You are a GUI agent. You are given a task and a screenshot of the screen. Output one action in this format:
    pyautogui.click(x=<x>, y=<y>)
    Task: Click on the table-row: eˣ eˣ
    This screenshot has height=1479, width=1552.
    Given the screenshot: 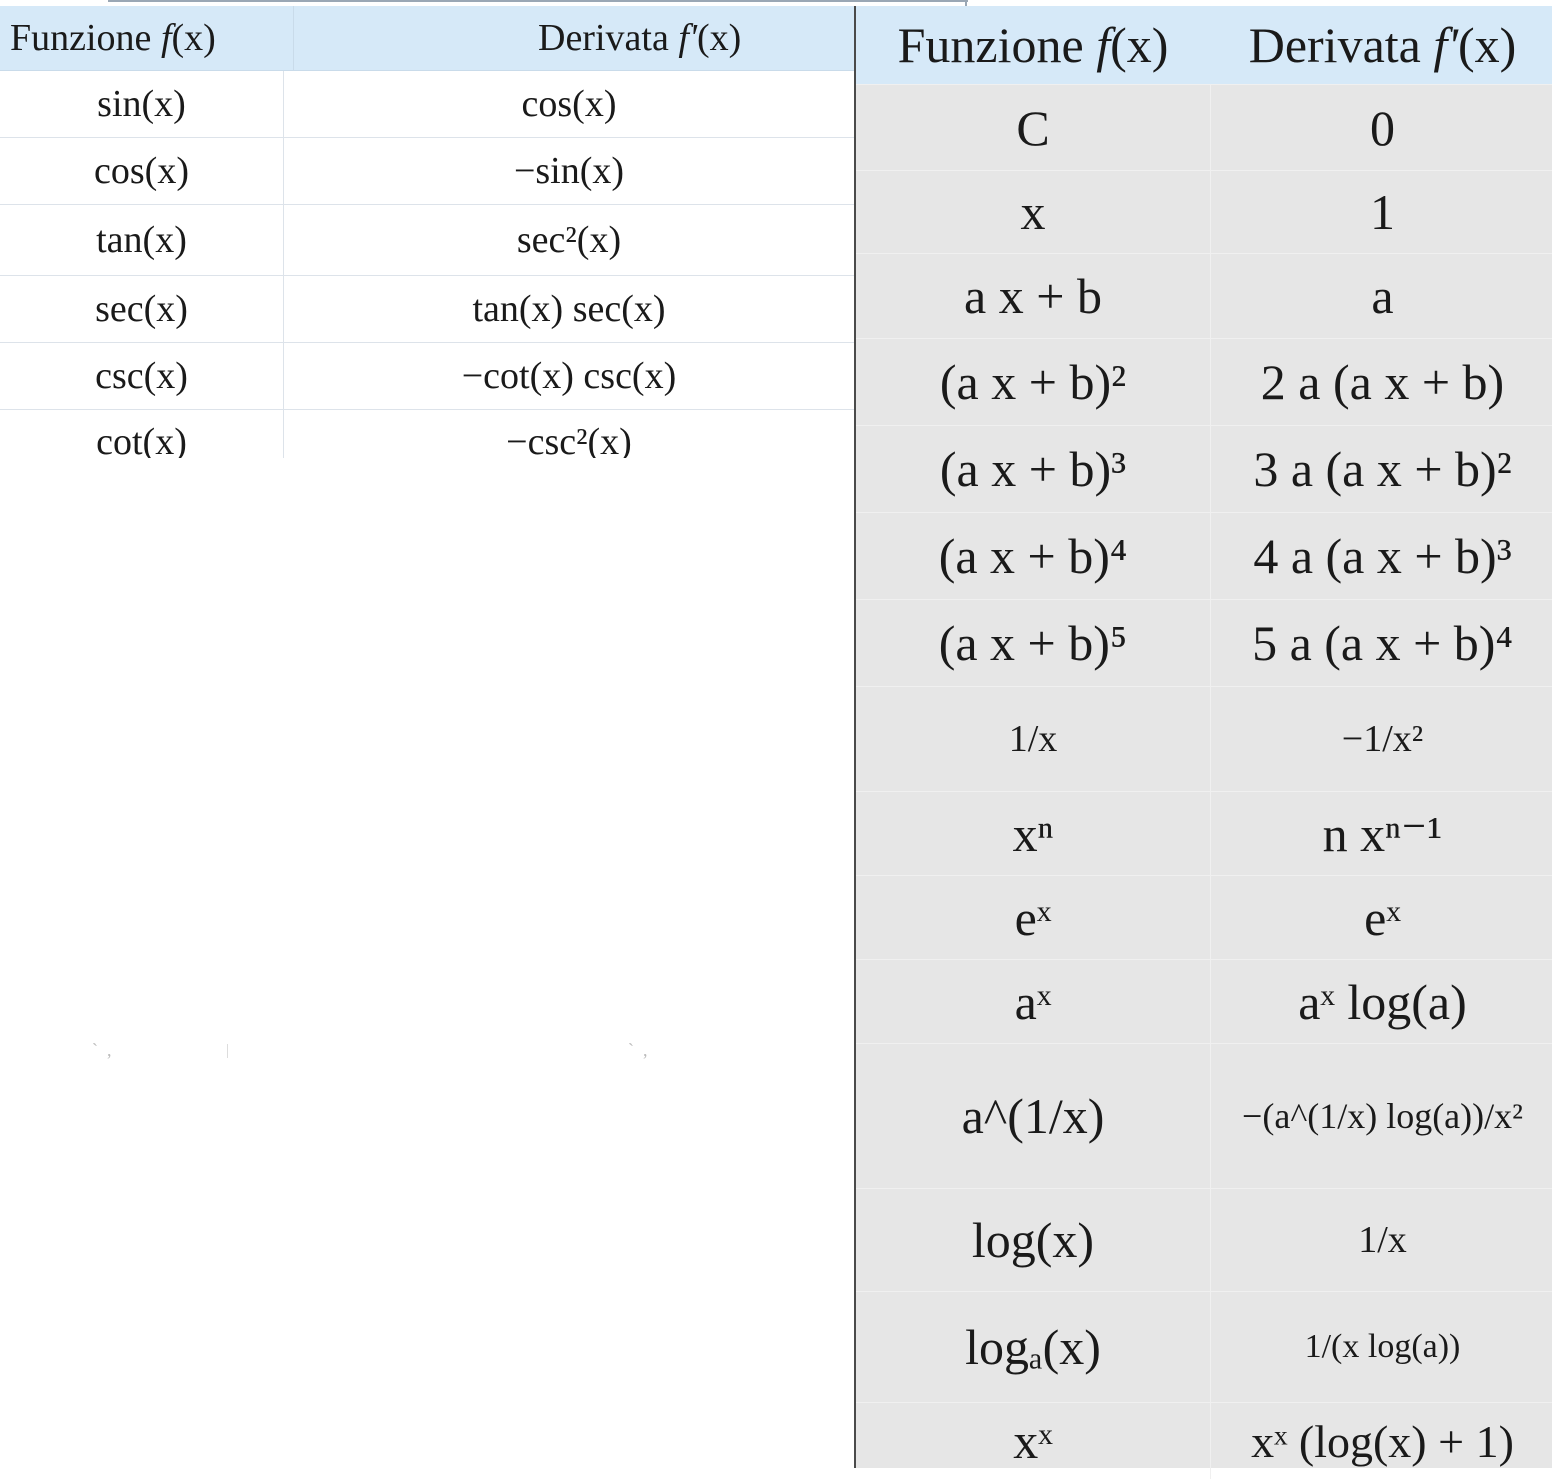 What is the action you would take?
    pyautogui.click(x=1204, y=918)
    